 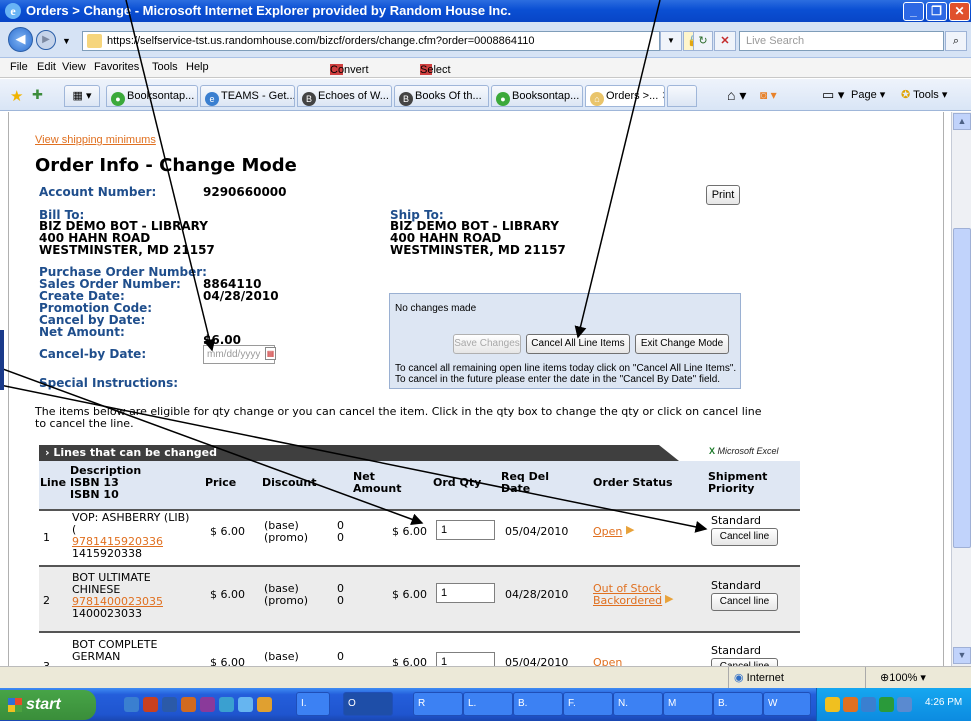 I want to click on taskbar-button: R, so click(x=438, y=704).